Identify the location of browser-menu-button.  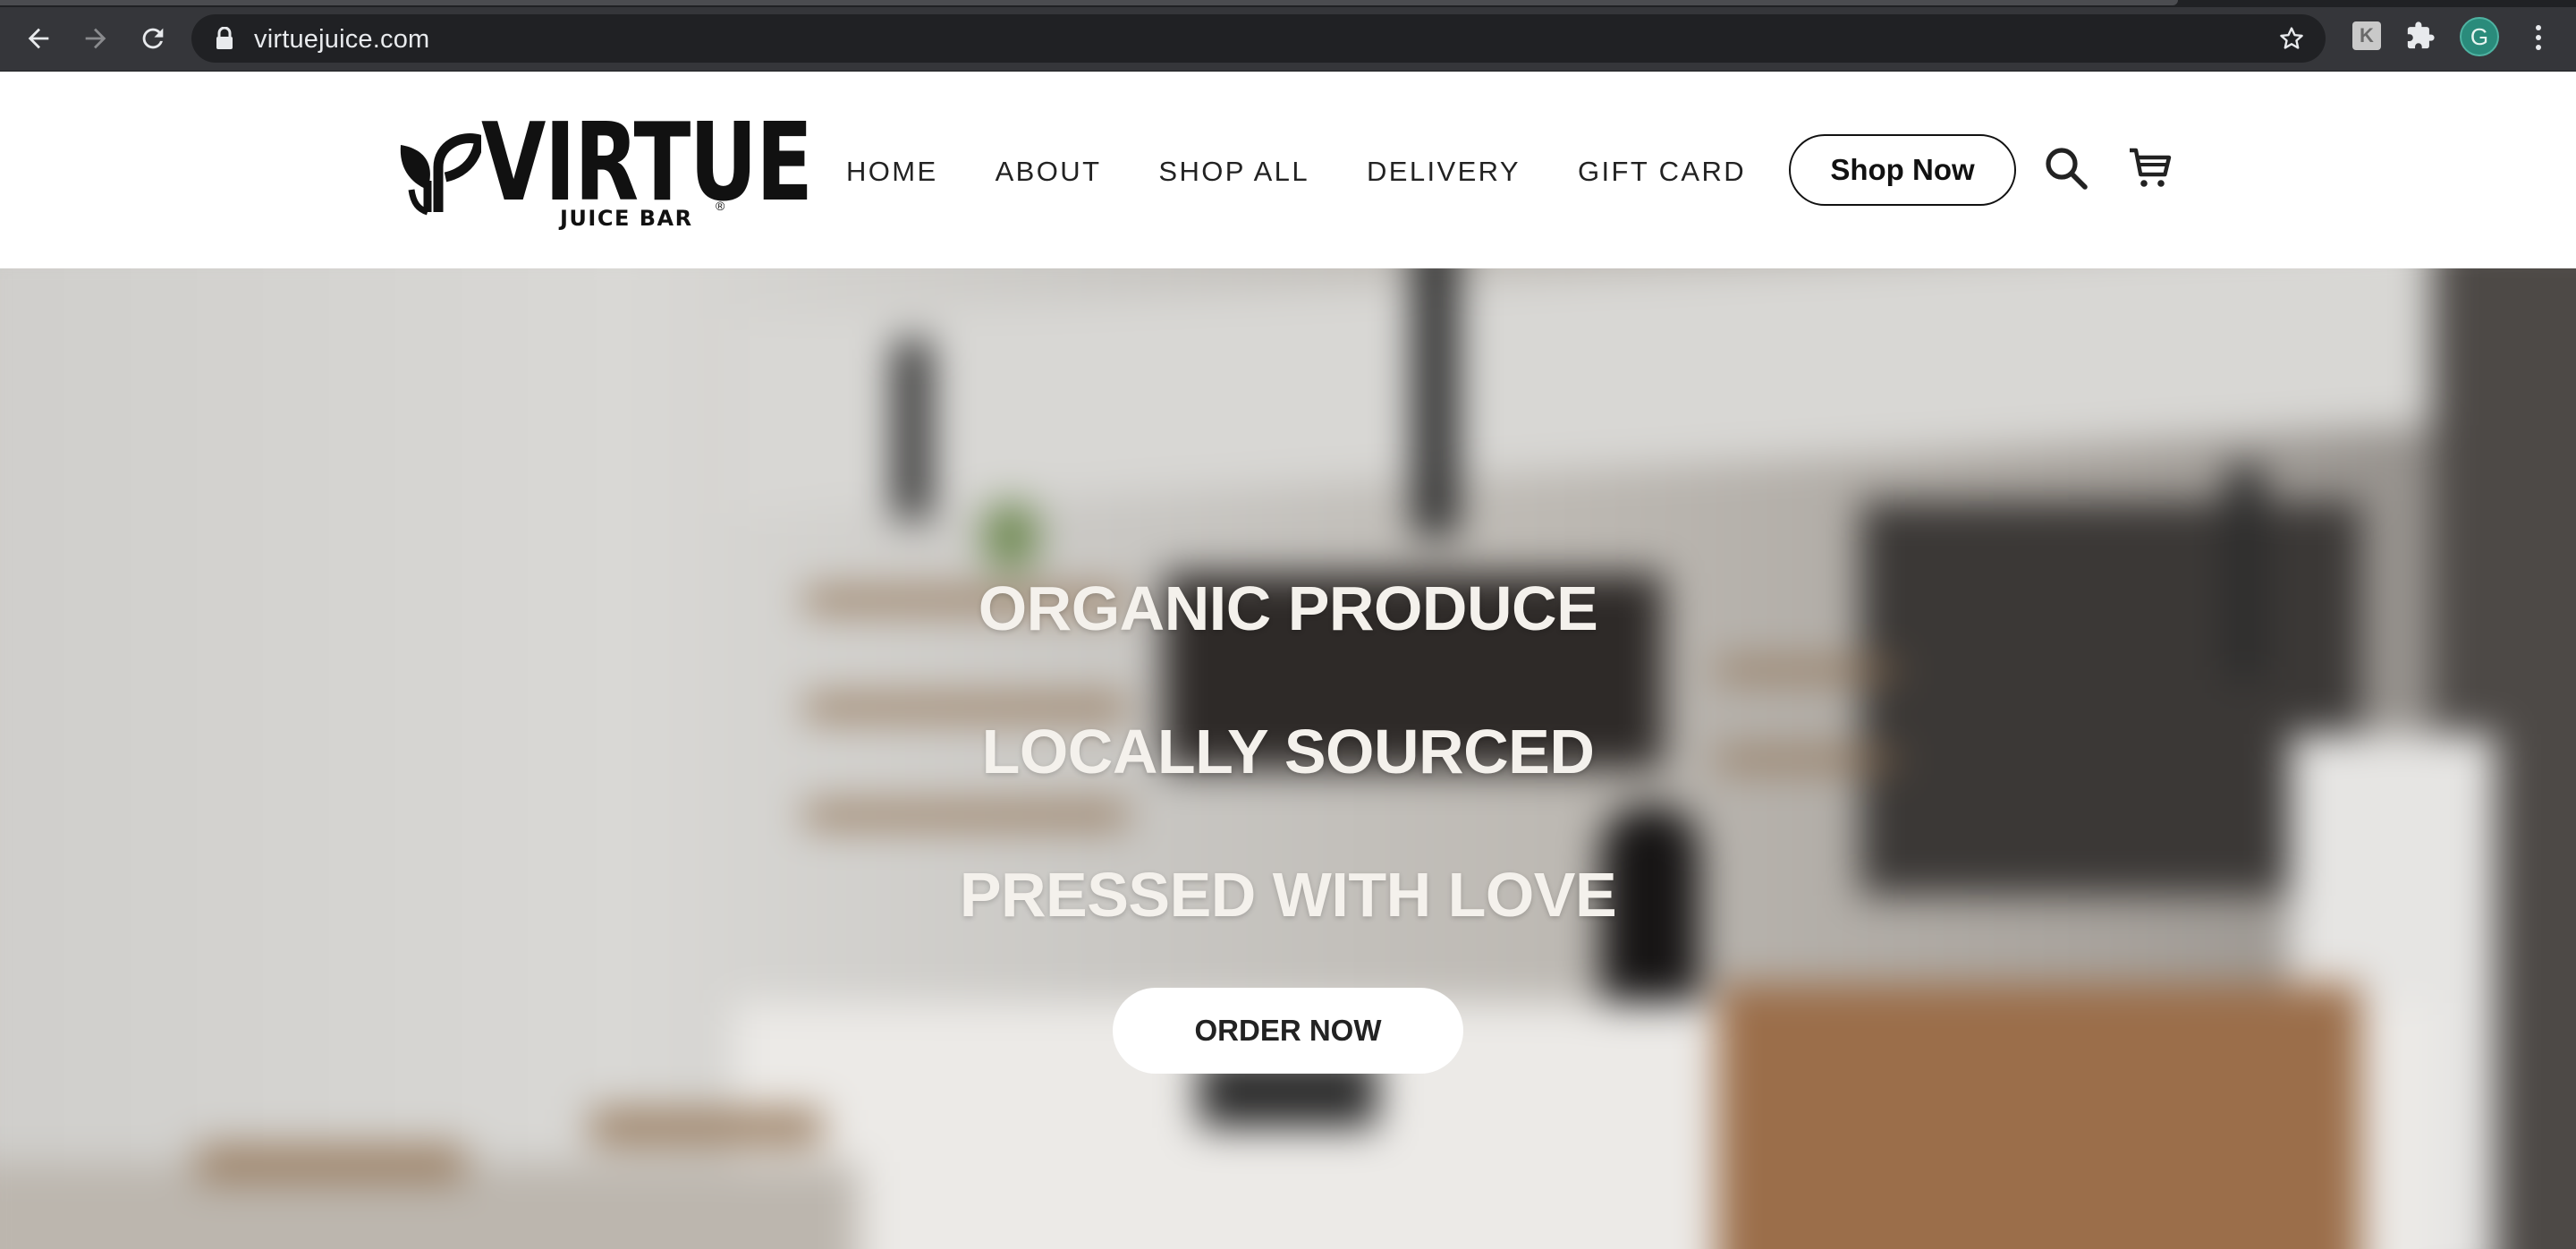
(2538, 38).